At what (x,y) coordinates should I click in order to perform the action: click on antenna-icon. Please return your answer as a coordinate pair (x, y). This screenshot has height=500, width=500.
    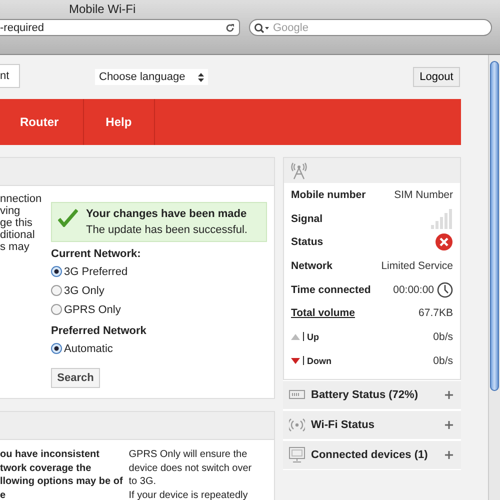
    Looking at the image, I should click on (299, 171).